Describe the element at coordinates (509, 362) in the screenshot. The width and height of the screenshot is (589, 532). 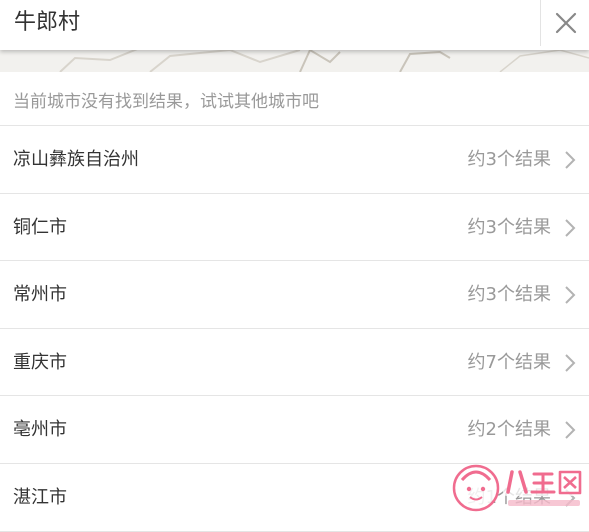
I see `result-count: 约7个结果` at that location.